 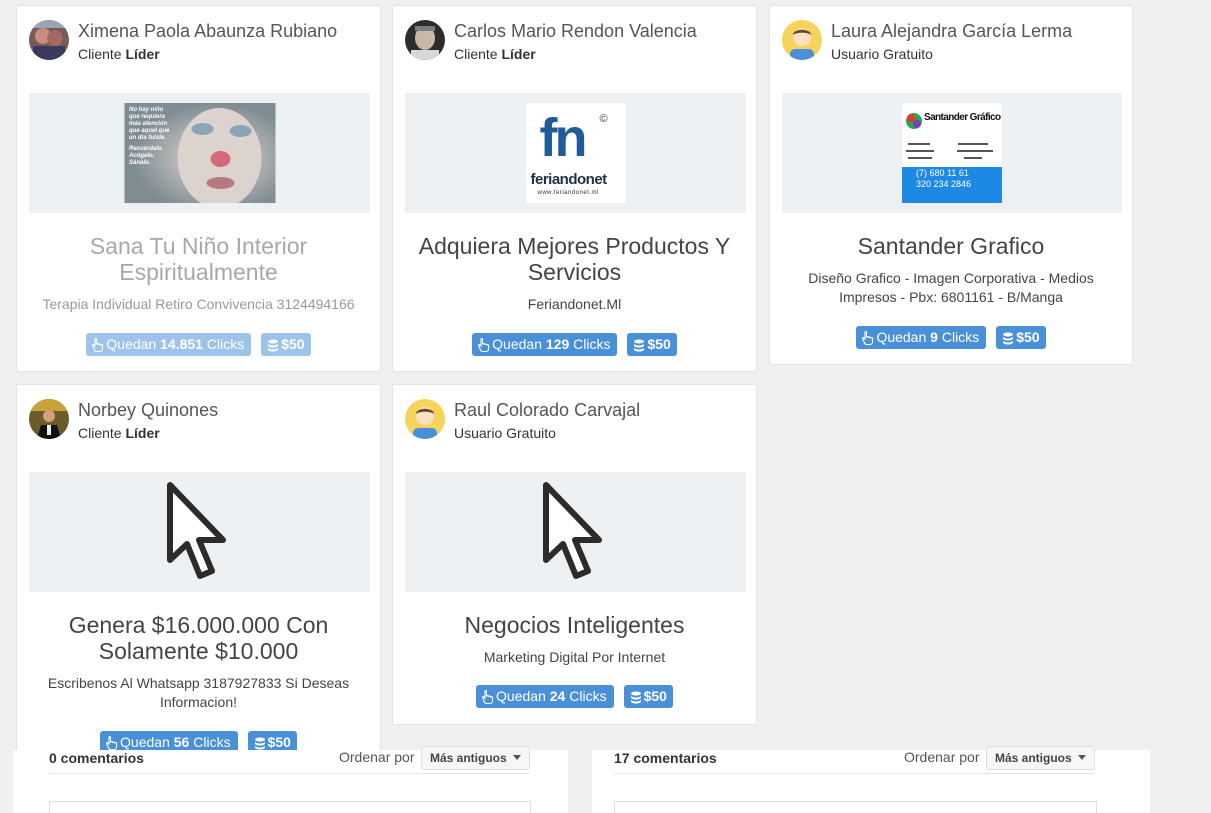 I want to click on comment-count: 17 comentarios, so click(x=665, y=758).